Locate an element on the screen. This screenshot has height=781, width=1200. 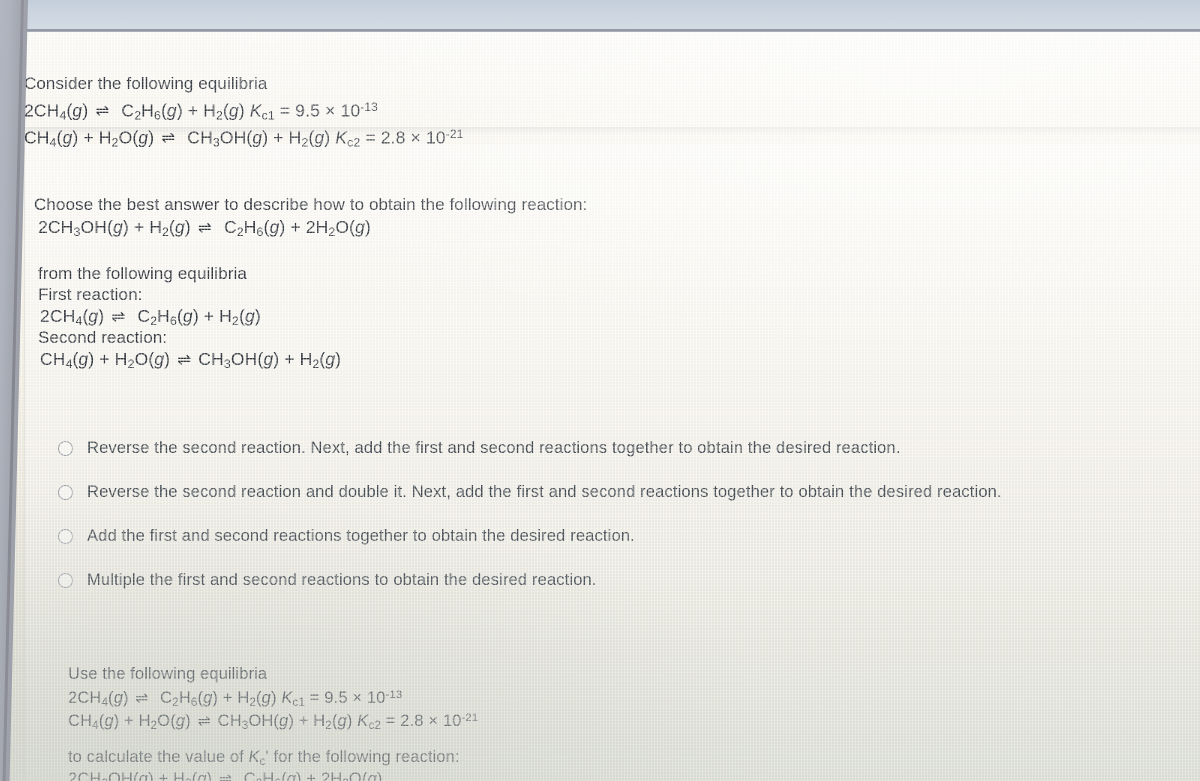
second-reaction-equation: CH4(g) + H2O(g) ⇌ CH3OH(g) + H2(g) is located at coordinates (190, 362).